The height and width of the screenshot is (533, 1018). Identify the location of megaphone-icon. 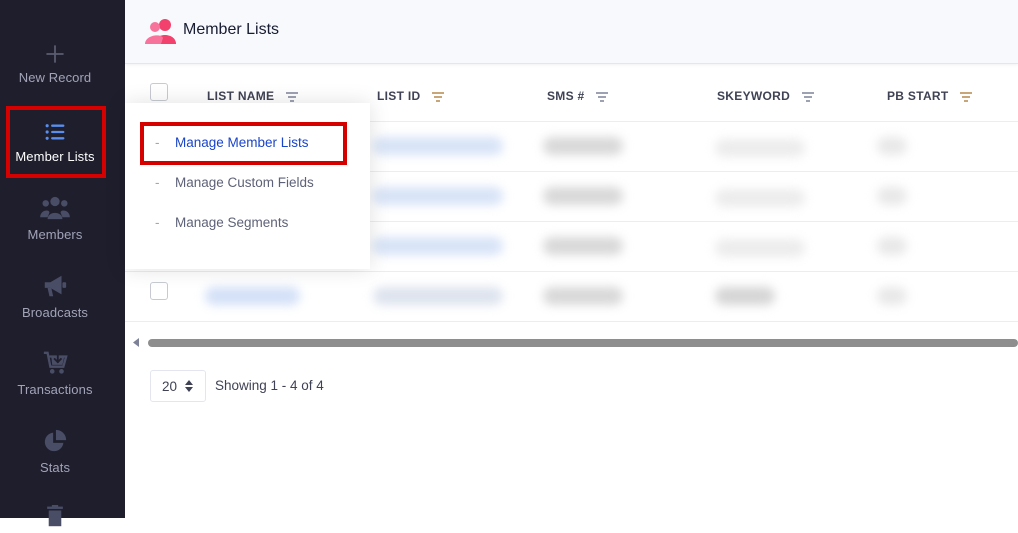
(55, 286).